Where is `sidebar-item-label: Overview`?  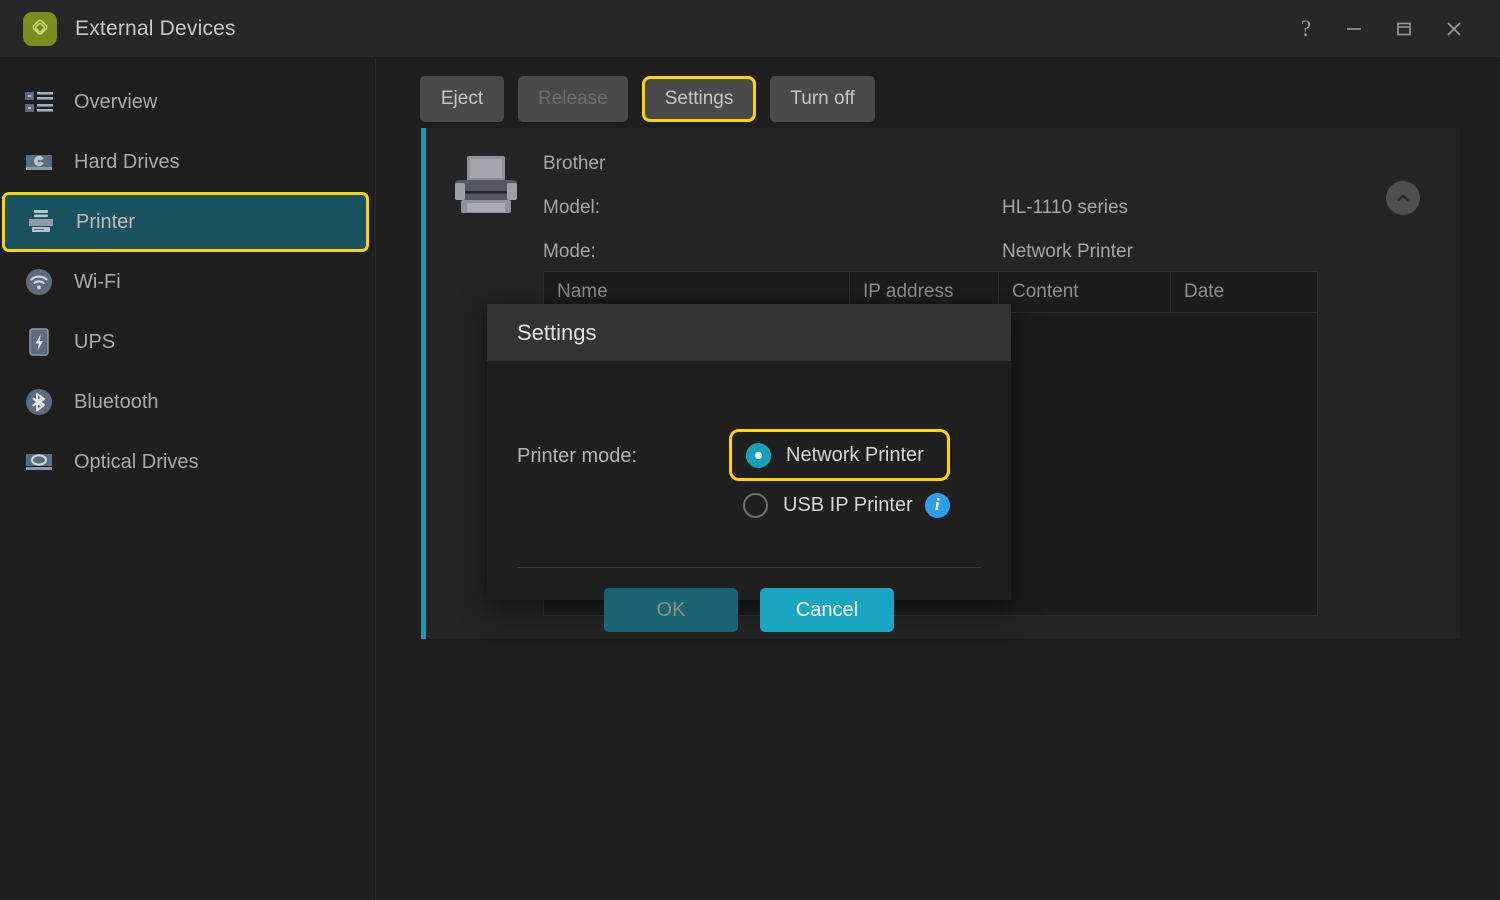 sidebar-item-label: Overview is located at coordinates (116, 101).